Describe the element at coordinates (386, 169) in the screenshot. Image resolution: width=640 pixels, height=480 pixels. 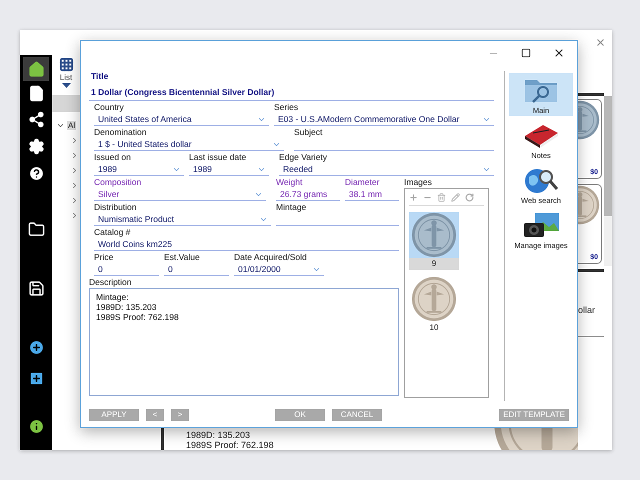
I see `dropdown-field: Reeded` at that location.